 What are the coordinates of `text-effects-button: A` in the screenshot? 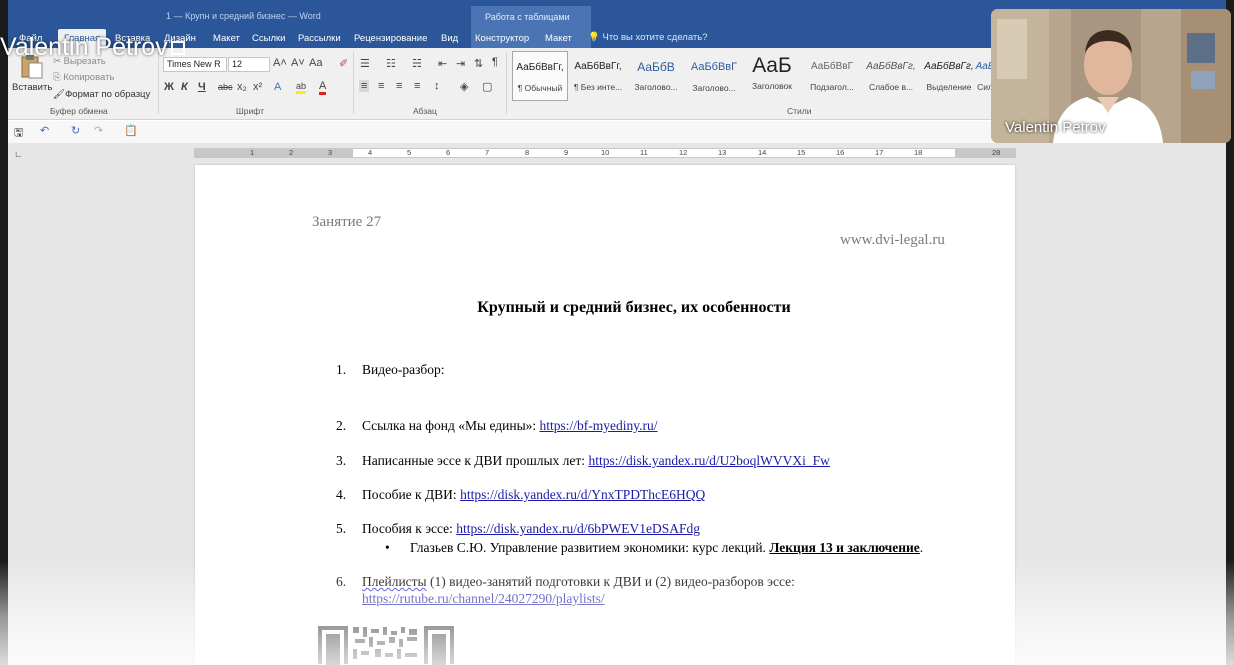 It's located at (277, 87).